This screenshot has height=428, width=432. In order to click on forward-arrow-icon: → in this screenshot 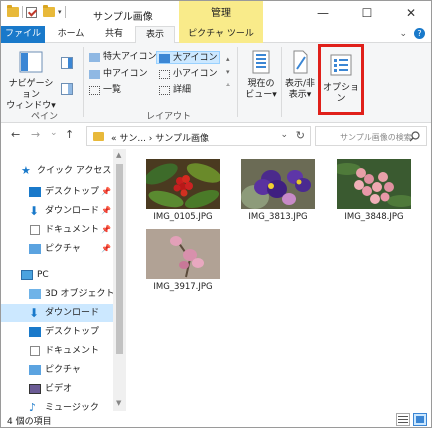, I will do `click(35, 134)`.